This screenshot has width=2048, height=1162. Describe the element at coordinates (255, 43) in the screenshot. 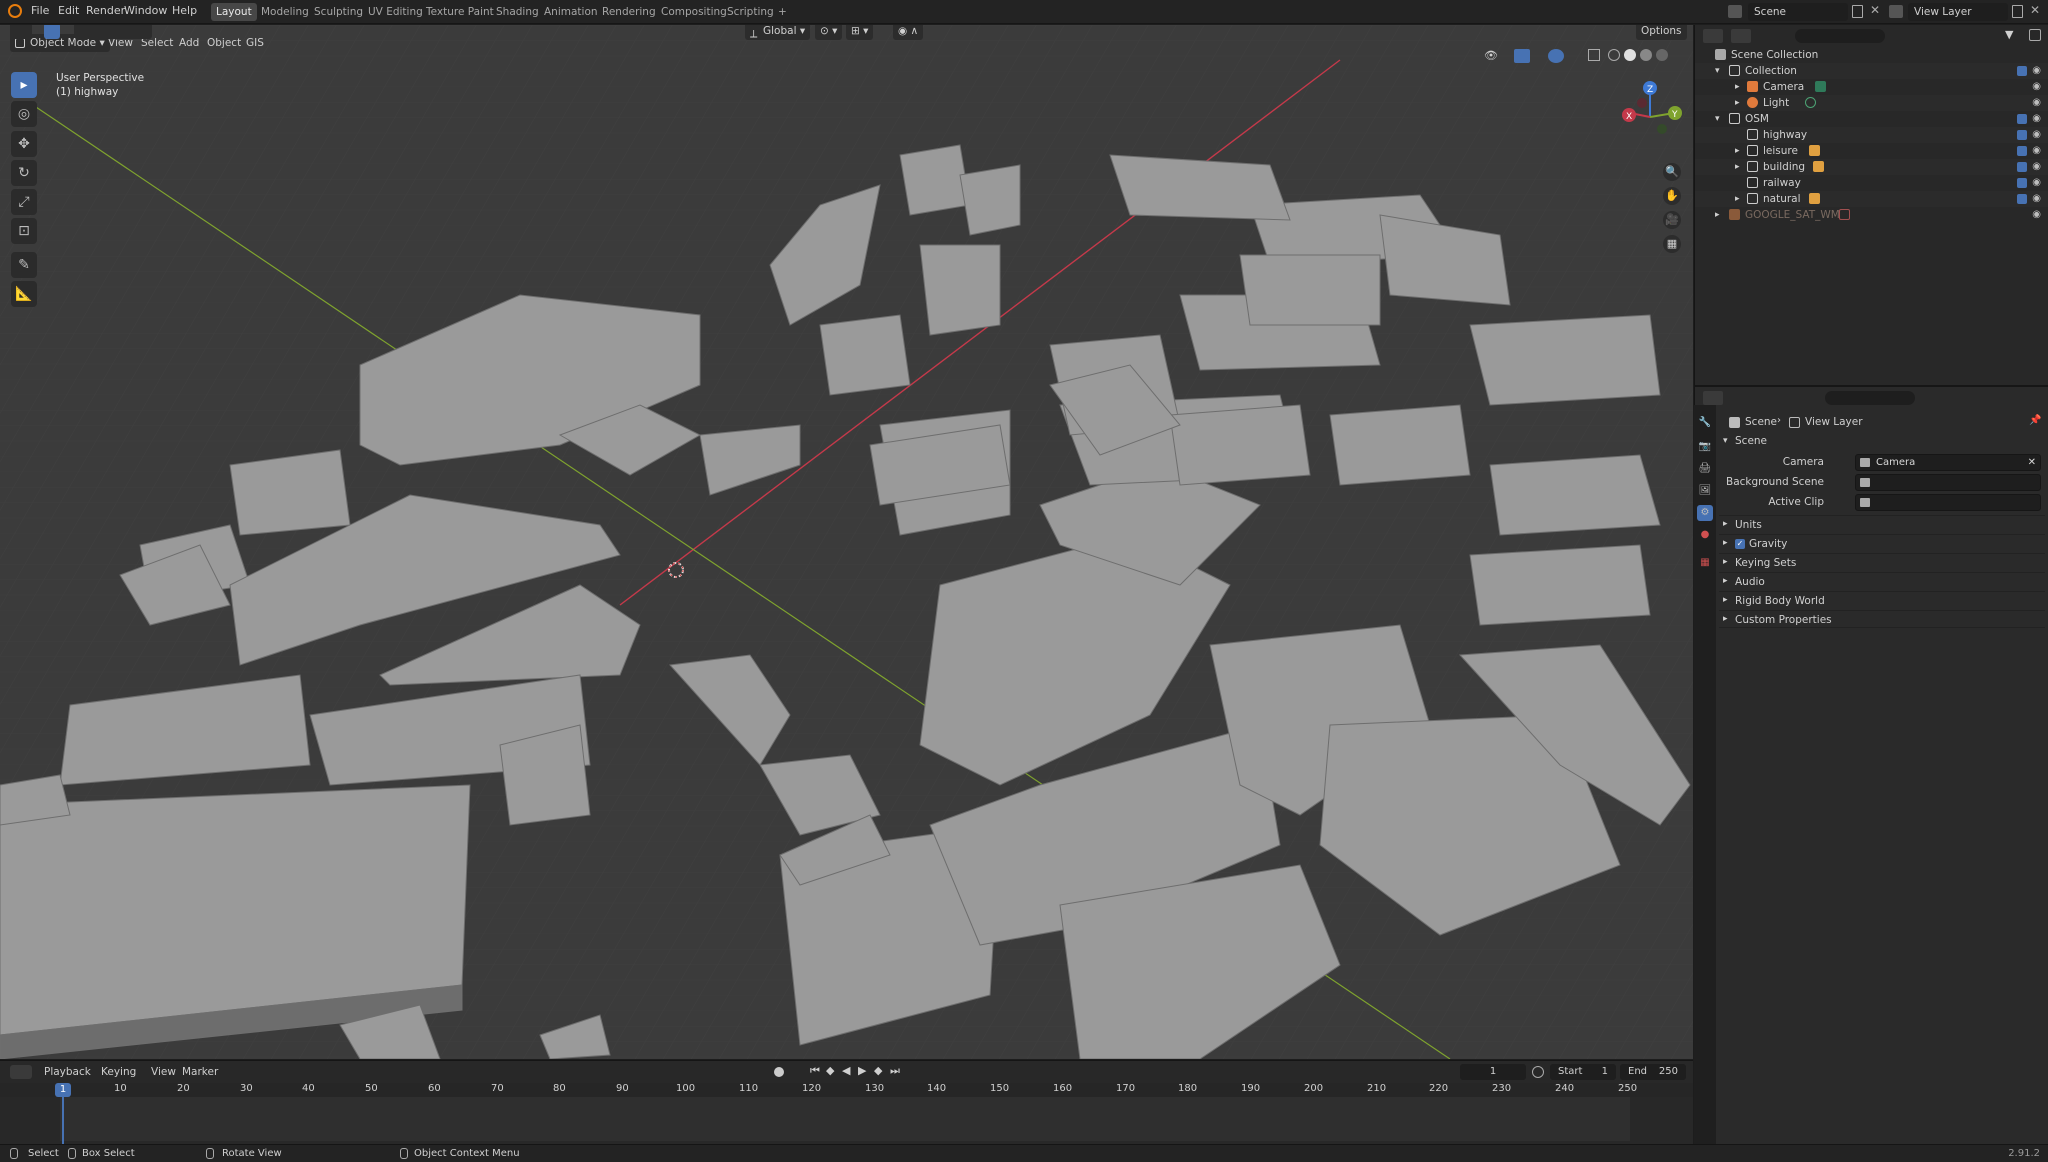

I see `viewport-menu-gis: GIS` at that location.